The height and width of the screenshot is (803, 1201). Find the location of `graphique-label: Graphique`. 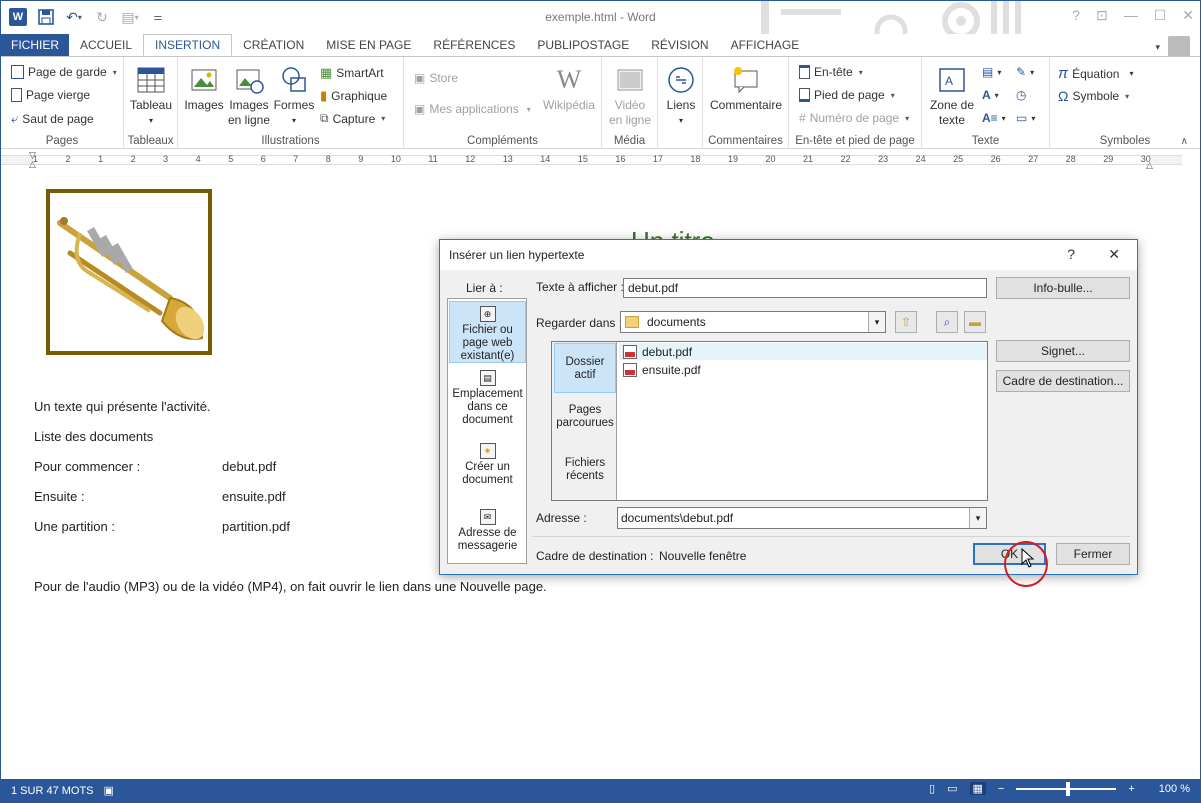

graphique-label: Graphique is located at coordinates (359, 96).